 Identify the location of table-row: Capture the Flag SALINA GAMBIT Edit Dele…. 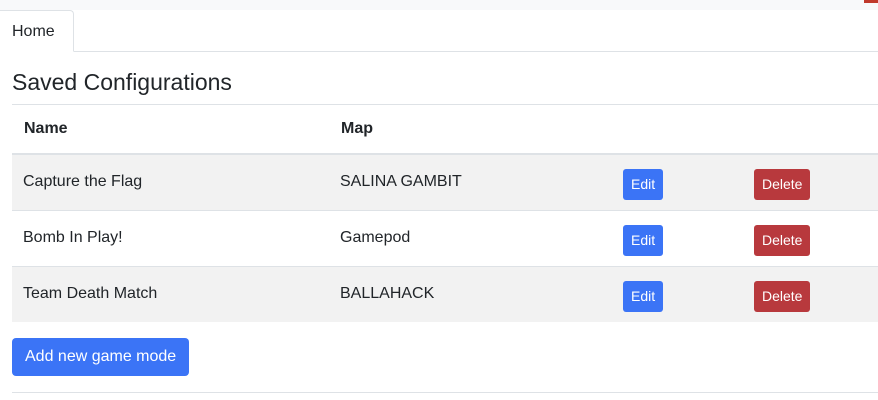
(445, 182).